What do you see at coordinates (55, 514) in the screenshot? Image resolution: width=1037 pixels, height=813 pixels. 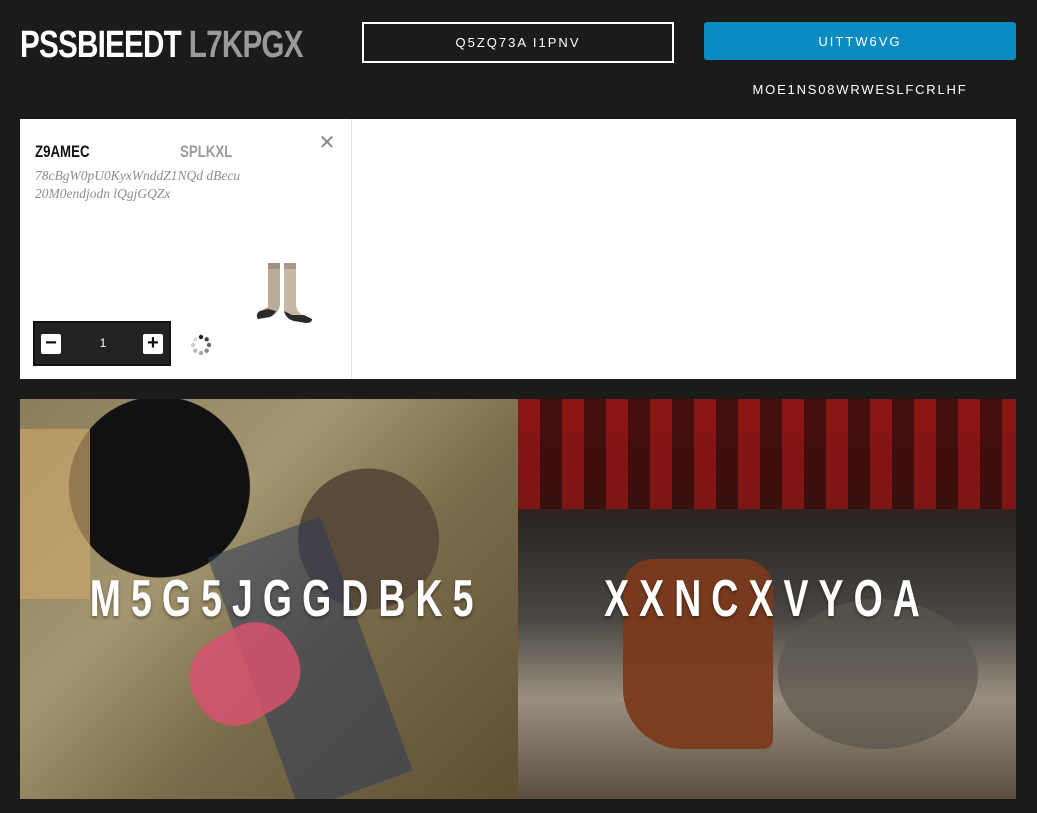 I see `decor-image-left` at bounding box center [55, 514].